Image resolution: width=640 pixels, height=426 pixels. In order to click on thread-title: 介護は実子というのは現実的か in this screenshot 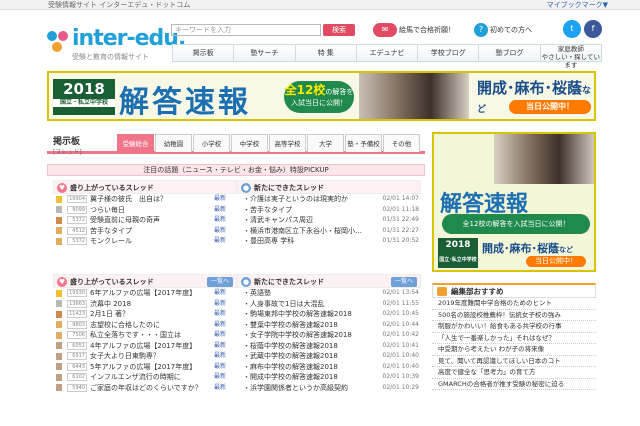, I will do `click(299, 199)`.